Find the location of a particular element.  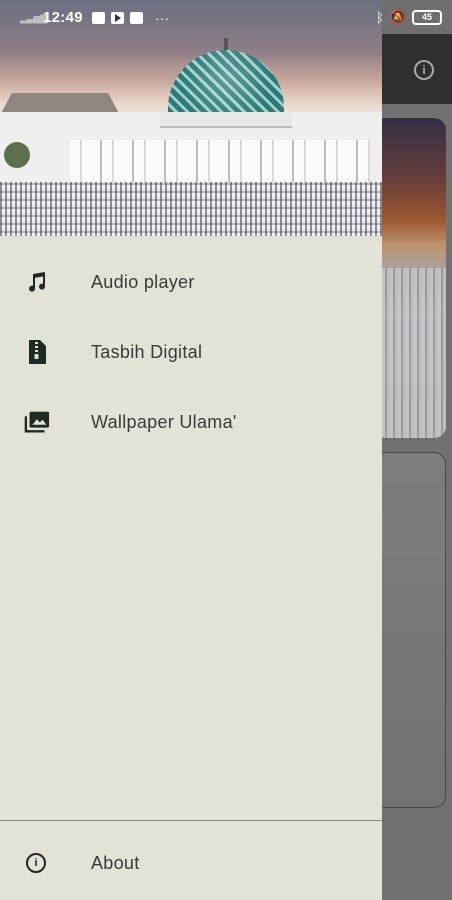

menu-item-tasbih-digital: Tasbih Digital is located at coordinates (191, 352).